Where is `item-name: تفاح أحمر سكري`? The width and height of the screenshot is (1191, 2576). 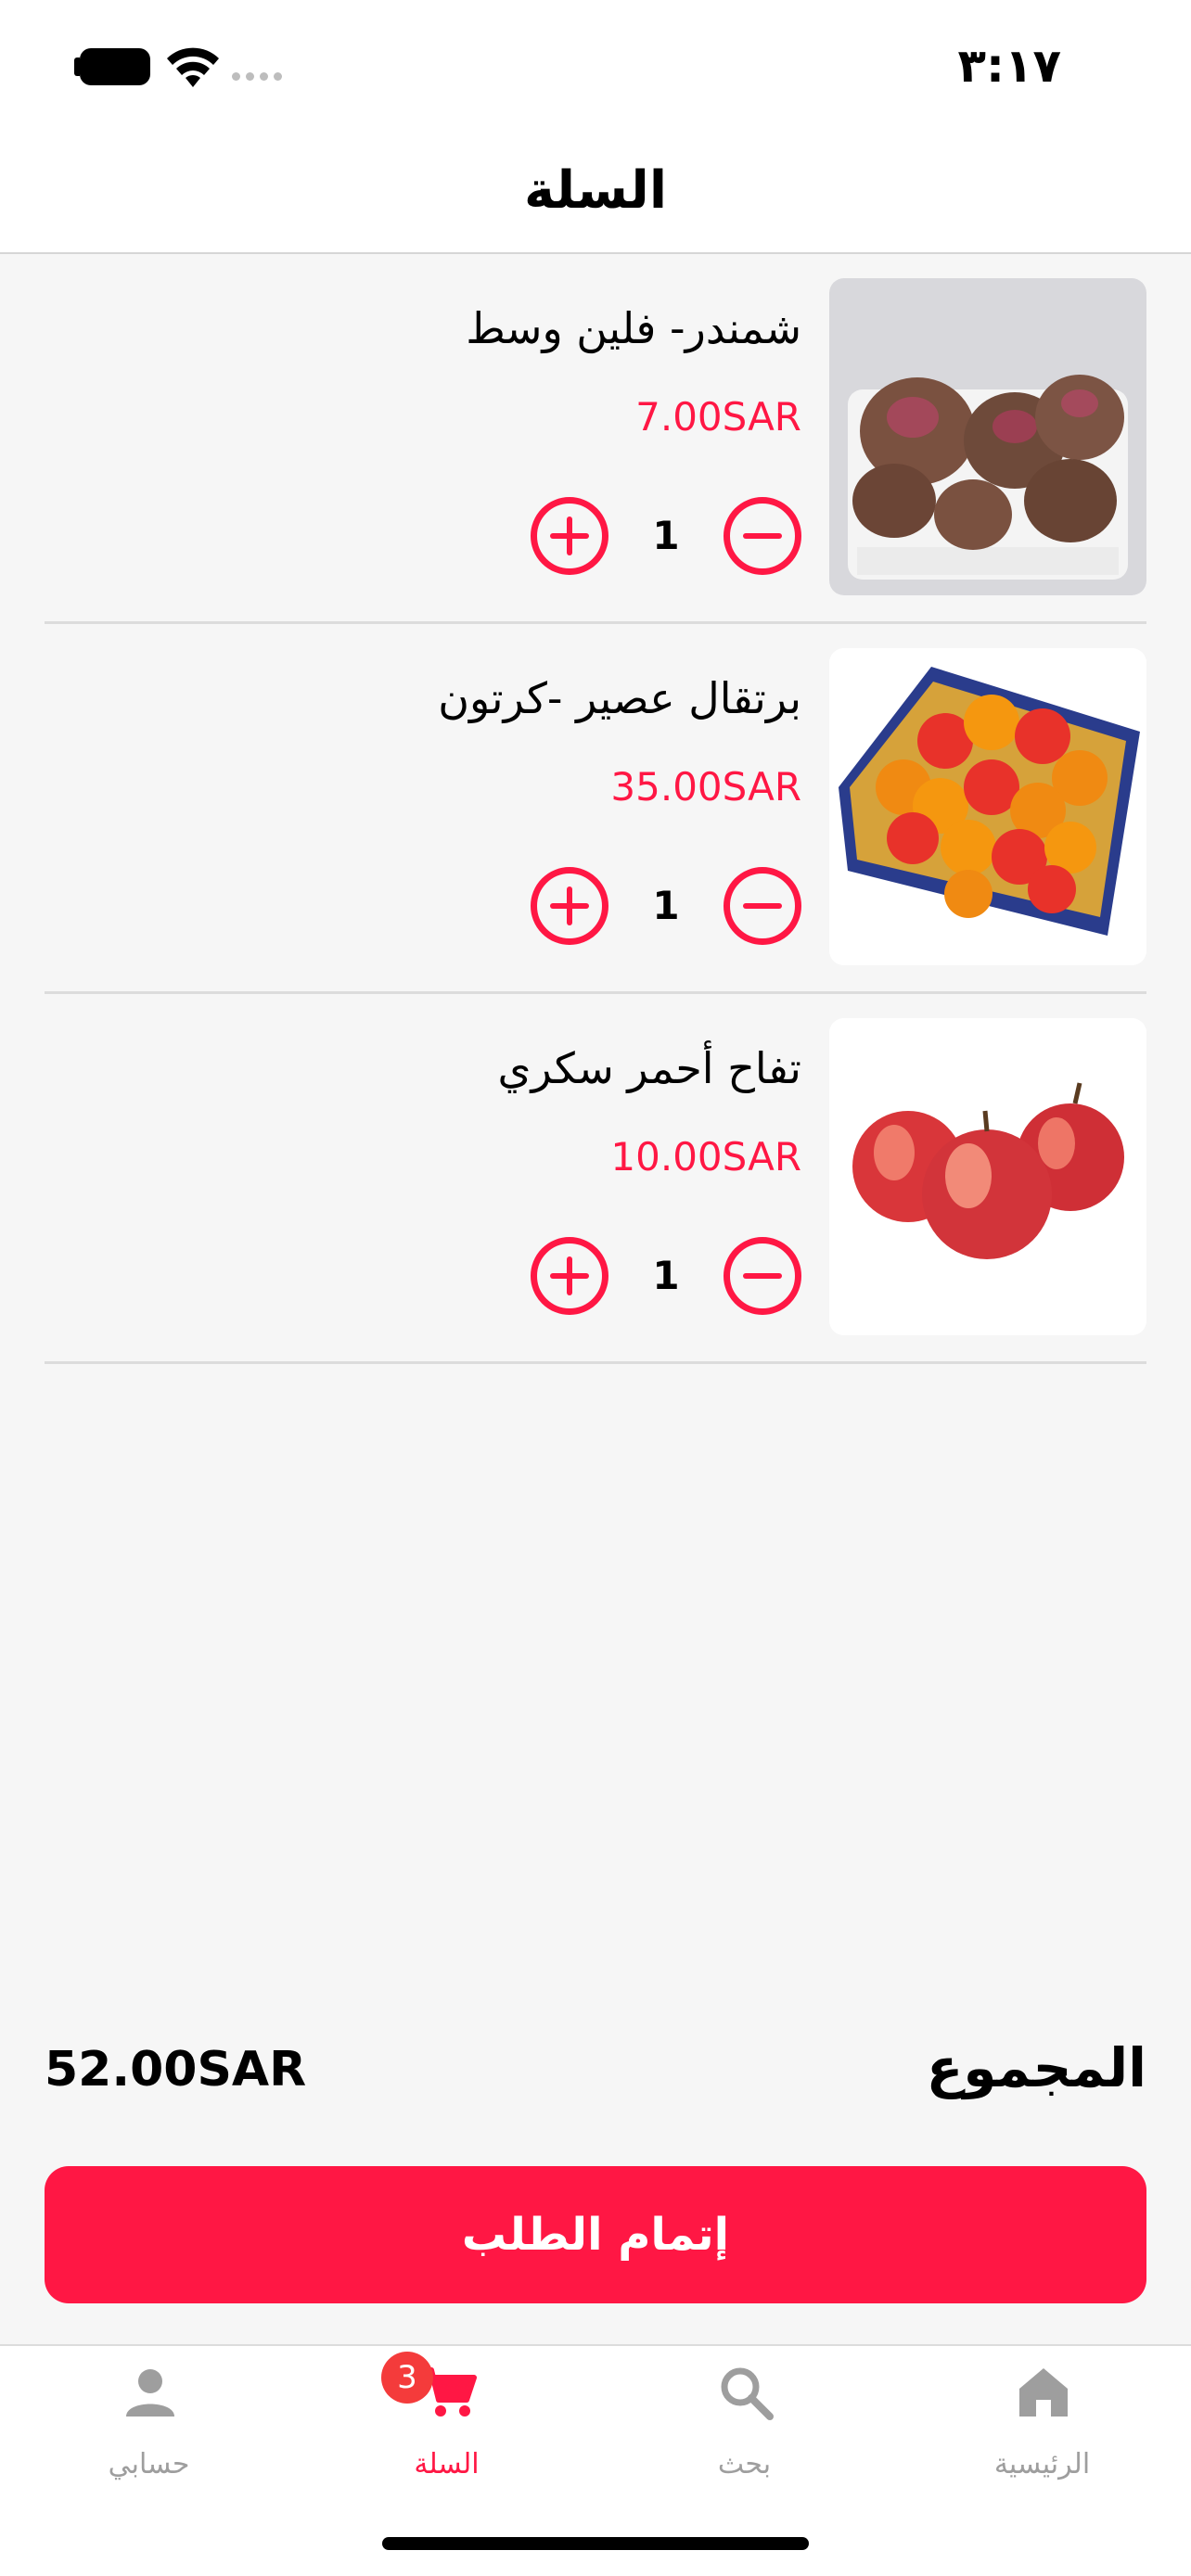 item-name: تفاح أحمر سكري is located at coordinates (649, 1068).